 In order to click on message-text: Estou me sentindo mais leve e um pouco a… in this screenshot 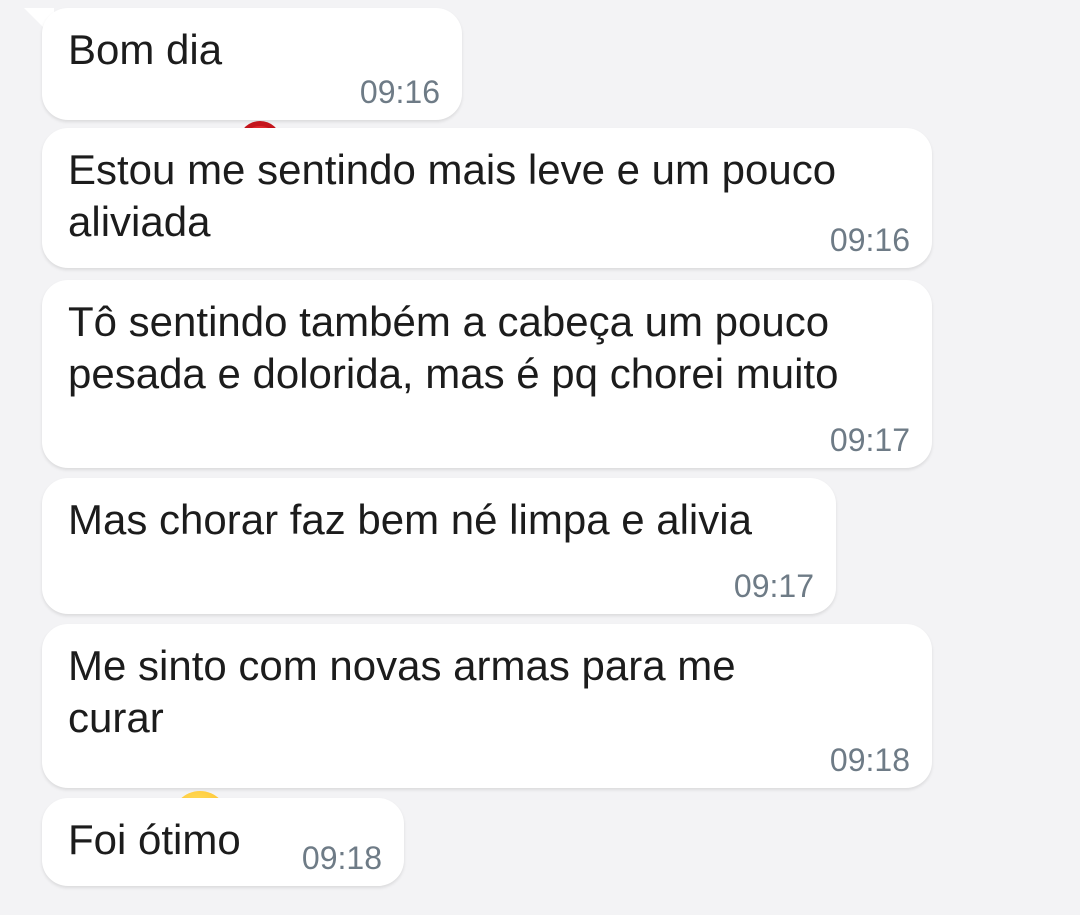, I will do `click(452, 195)`.